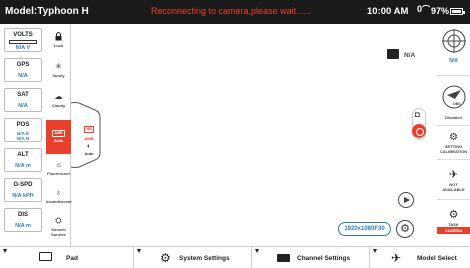 The height and width of the screenshot is (268, 470). Describe the element at coordinates (58, 66) in the screenshot. I see `sun-icon: ✳` at that location.